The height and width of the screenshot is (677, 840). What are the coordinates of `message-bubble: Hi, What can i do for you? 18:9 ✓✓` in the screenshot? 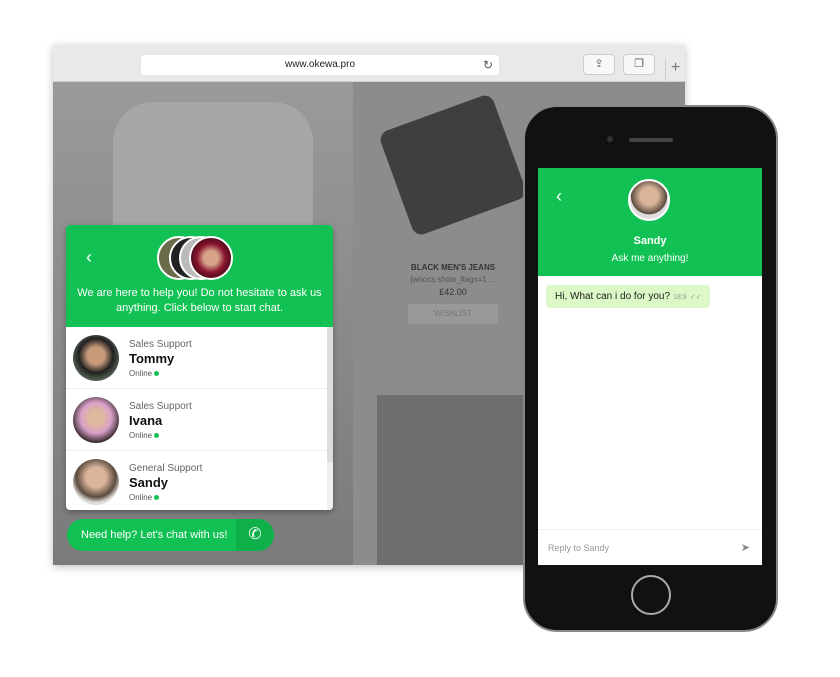 It's located at (628, 296).